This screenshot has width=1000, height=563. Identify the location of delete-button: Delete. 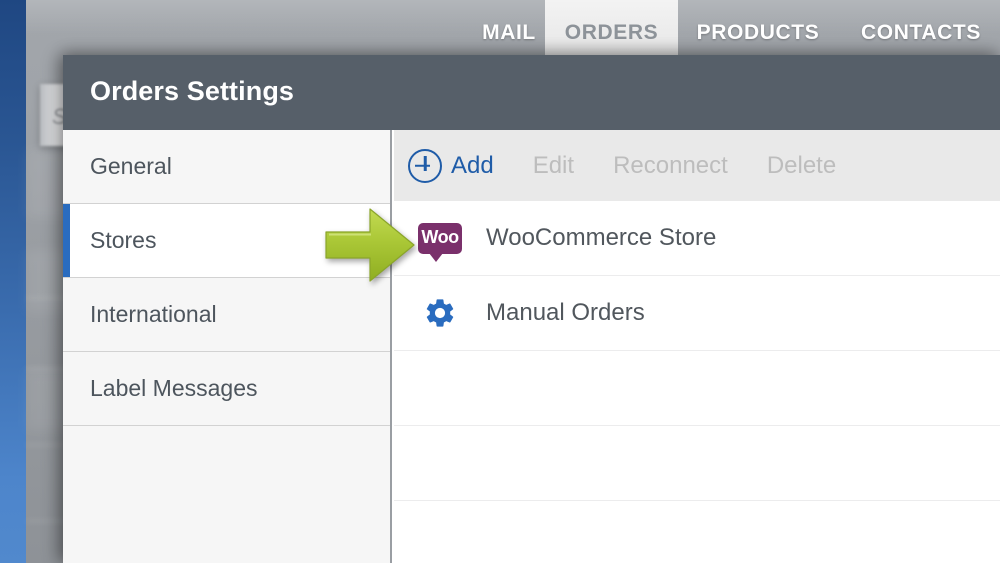
(801, 166).